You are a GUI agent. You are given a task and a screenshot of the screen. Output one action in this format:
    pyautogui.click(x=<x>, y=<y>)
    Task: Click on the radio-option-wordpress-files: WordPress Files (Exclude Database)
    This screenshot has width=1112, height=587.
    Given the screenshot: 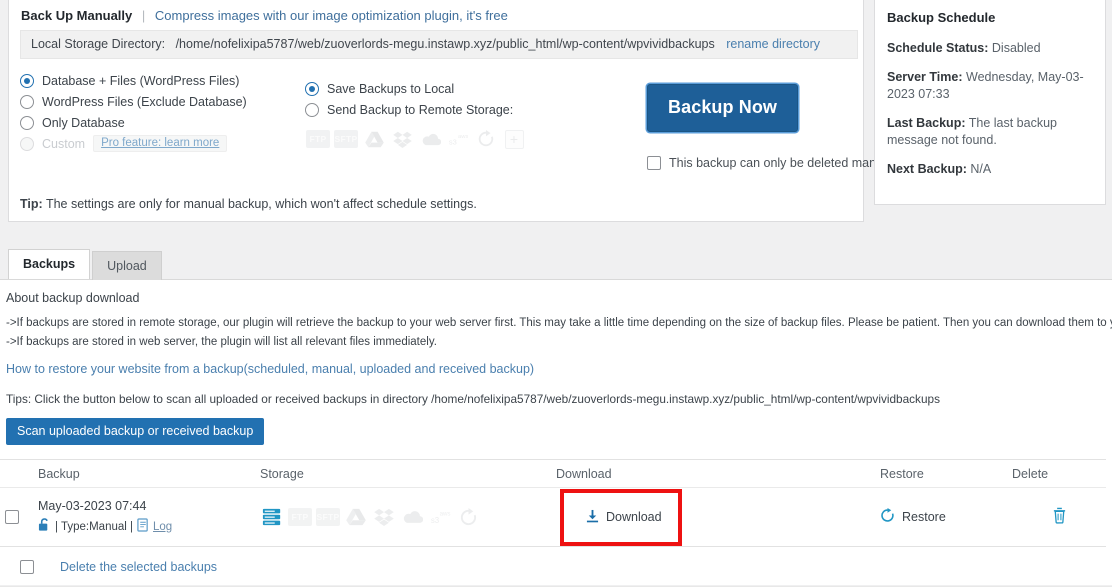 What is the action you would take?
    pyautogui.click(x=160, y=101)
    